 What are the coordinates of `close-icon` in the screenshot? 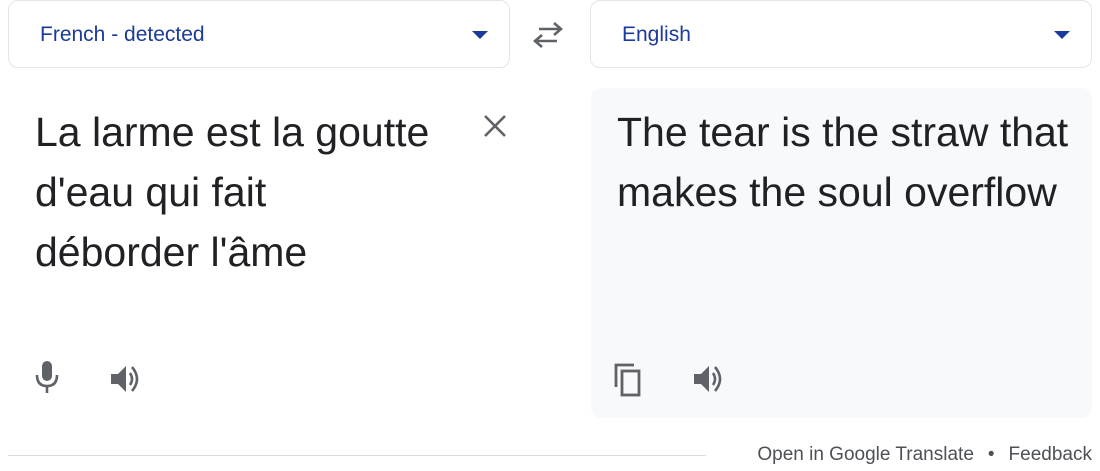 It's located at (495, 126).